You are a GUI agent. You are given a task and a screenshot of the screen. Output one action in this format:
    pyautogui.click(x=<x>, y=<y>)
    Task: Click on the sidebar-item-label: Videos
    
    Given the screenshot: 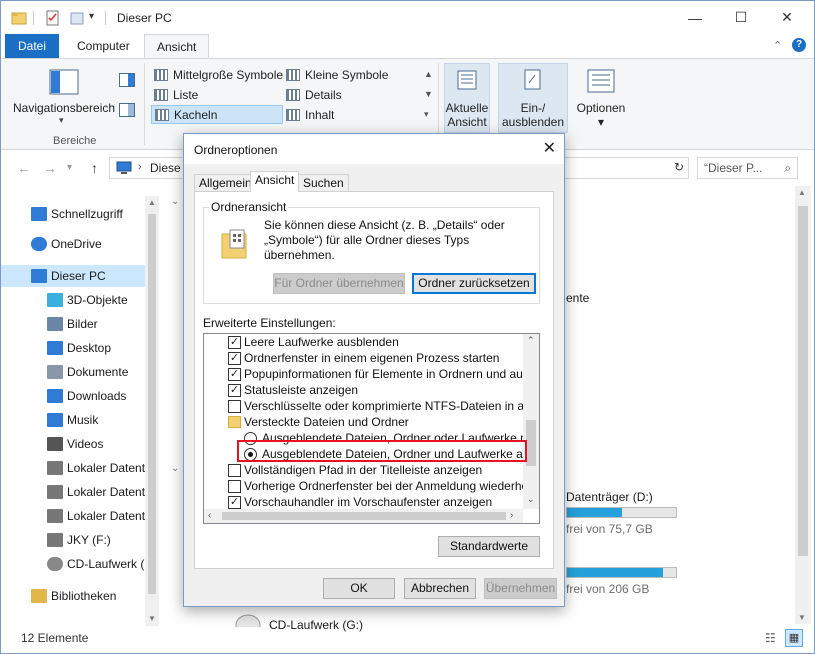 What is the action you would take?
    pyautogui.click(x=85, y=444)
    